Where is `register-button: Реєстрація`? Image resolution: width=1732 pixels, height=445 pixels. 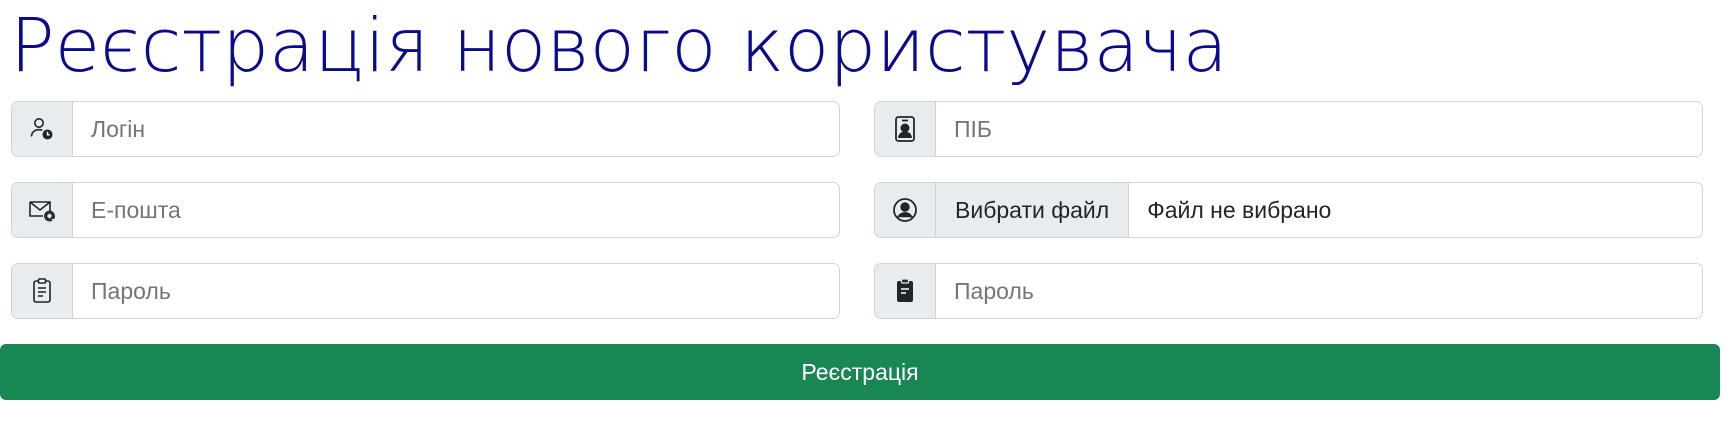 register-button: Реєстрація is located at coordinates (860, 372).